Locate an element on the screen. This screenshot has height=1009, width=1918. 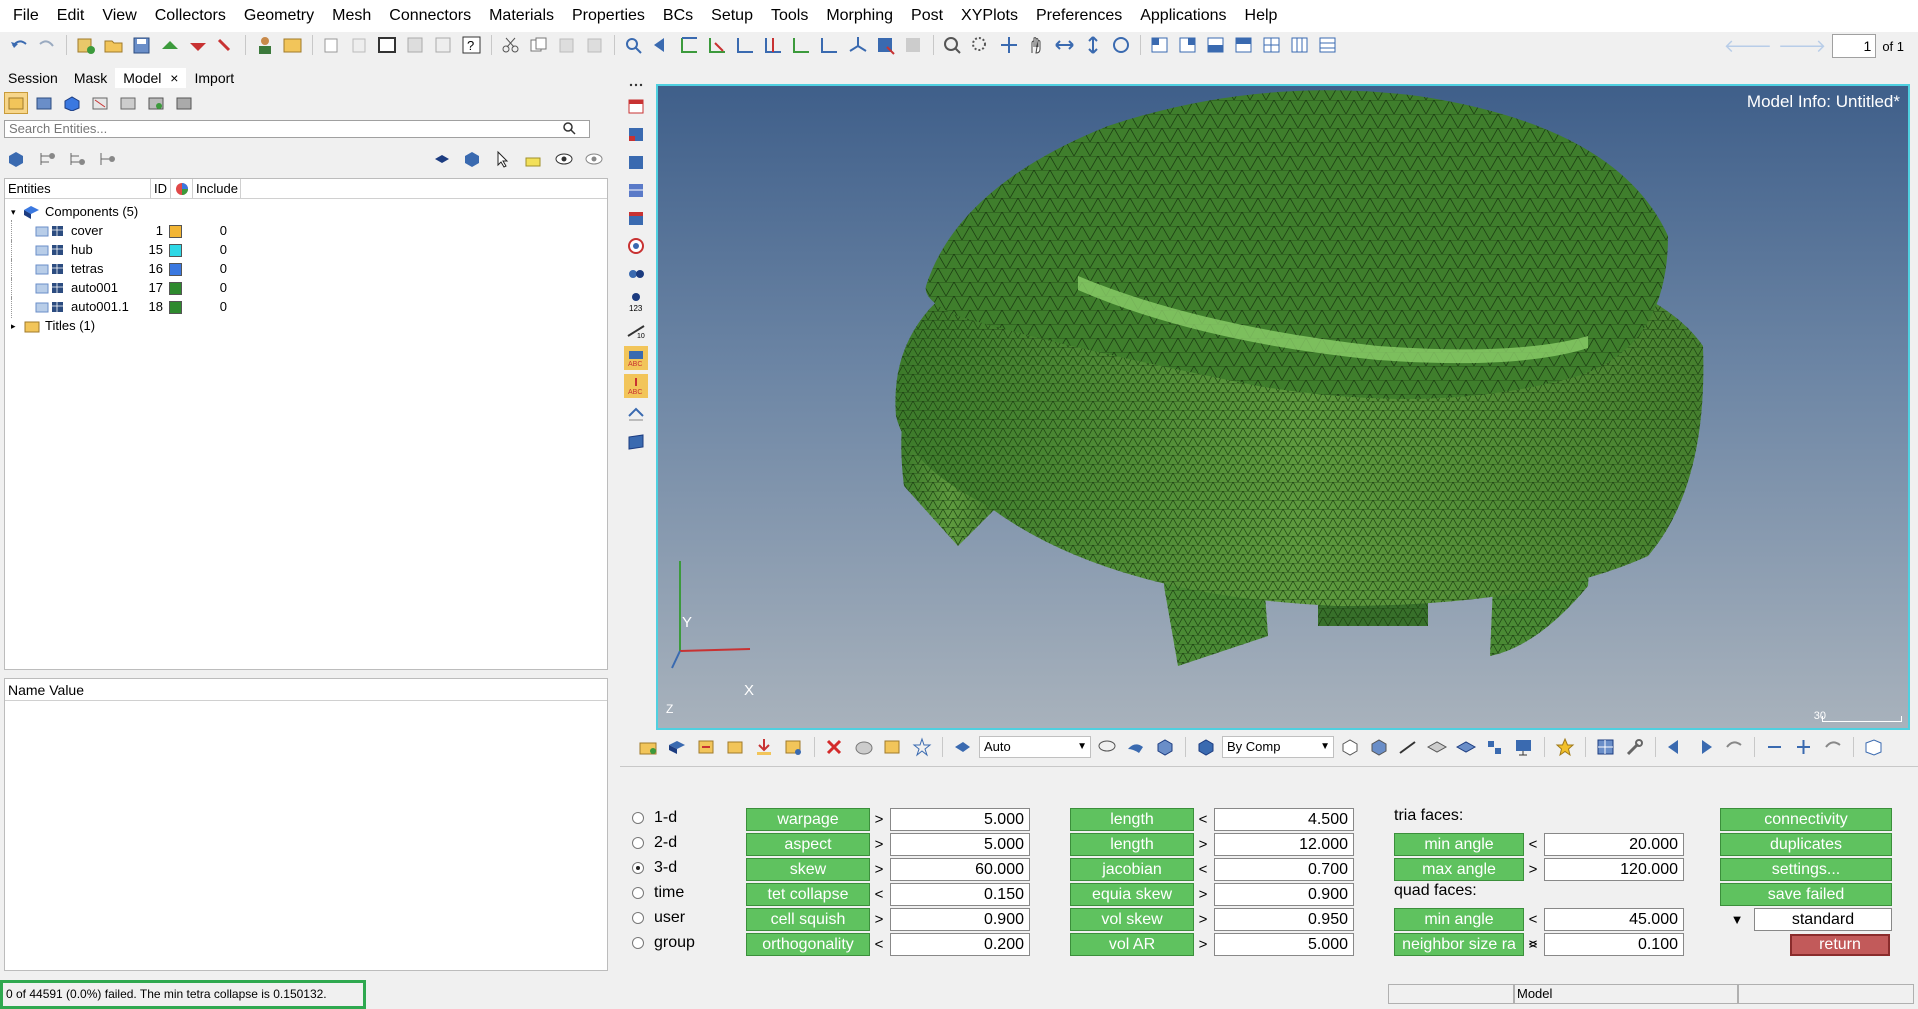
layout-1-icon is located at coordinates (1160, 45).